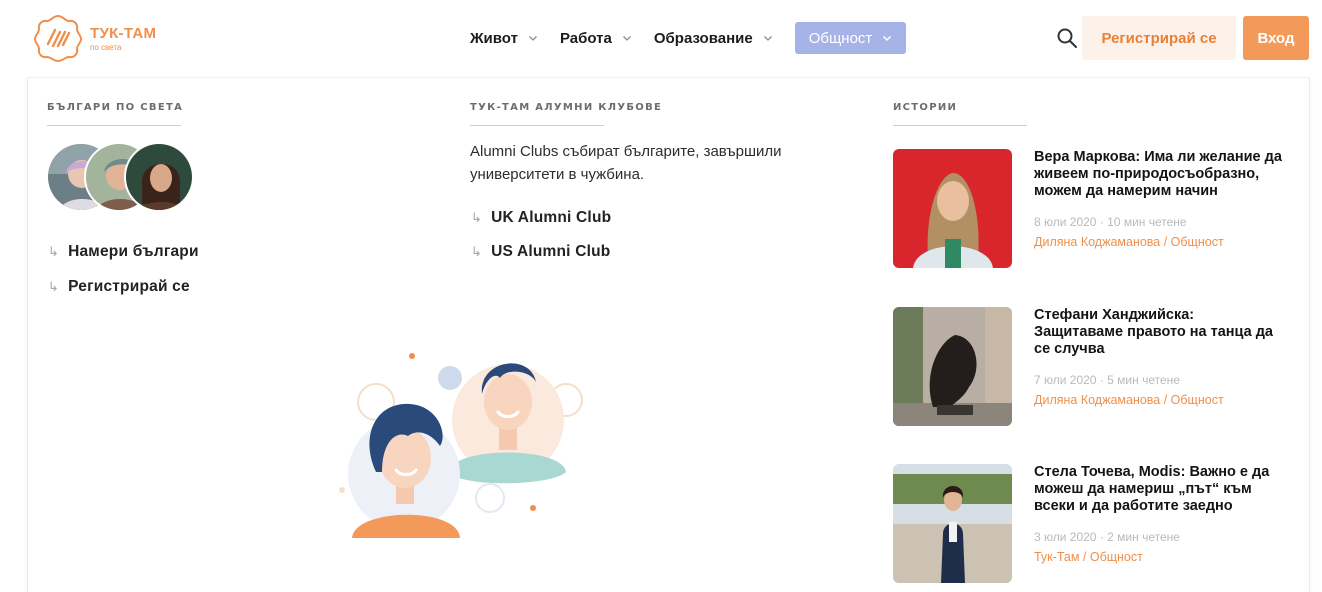 This screenshot has height=592, width=1322. What do you see at coordinates (1107, 380) in the screenshot?
I see `story-meta: 7 юли 2020 · 5 мин четене` at bounding box center [1107, 380].